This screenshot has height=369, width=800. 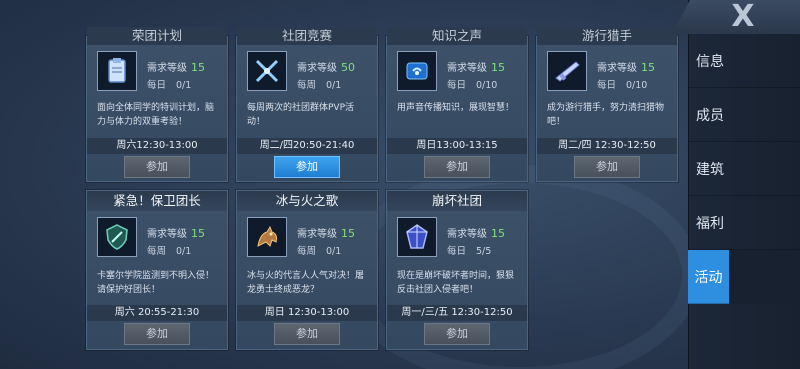 What do you see at coordinates (156, 115) in the screenshot?
I see `card-description: 面向全体同学的特训计划，脑力与体力的双重考验！` at bounding box center [156, 115].